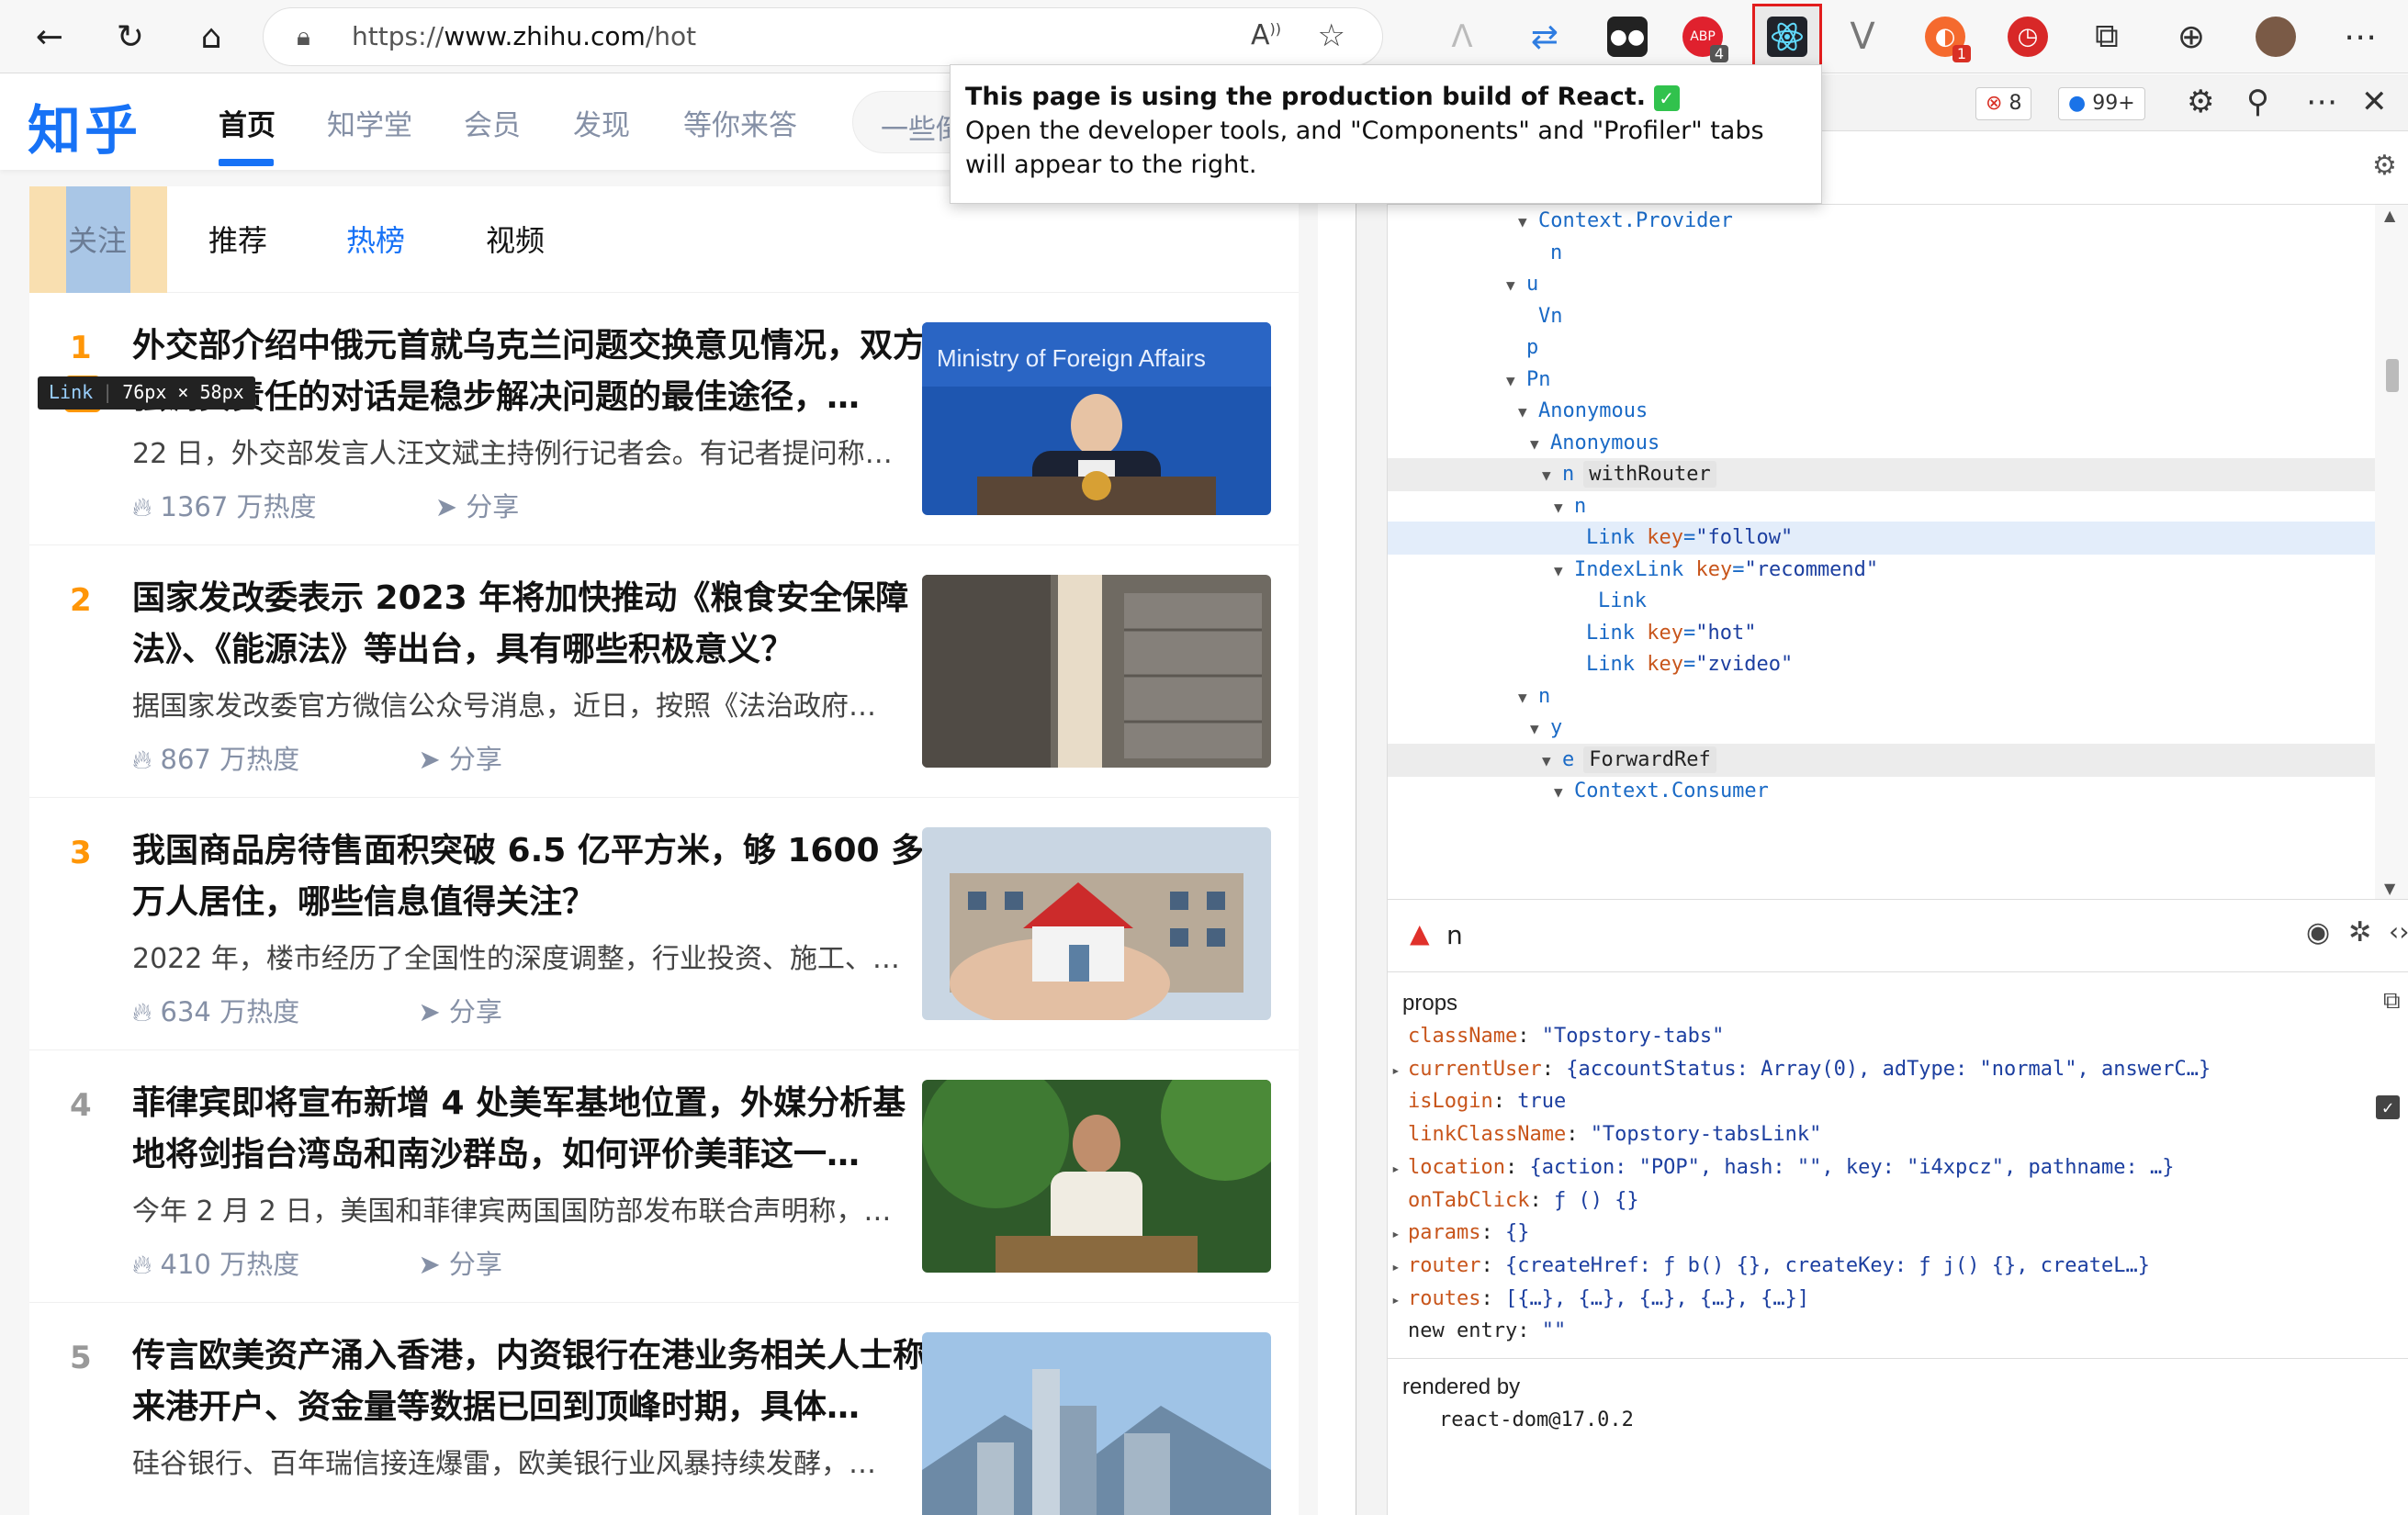  I want to click on back-icon: ←, so click(50, 37).